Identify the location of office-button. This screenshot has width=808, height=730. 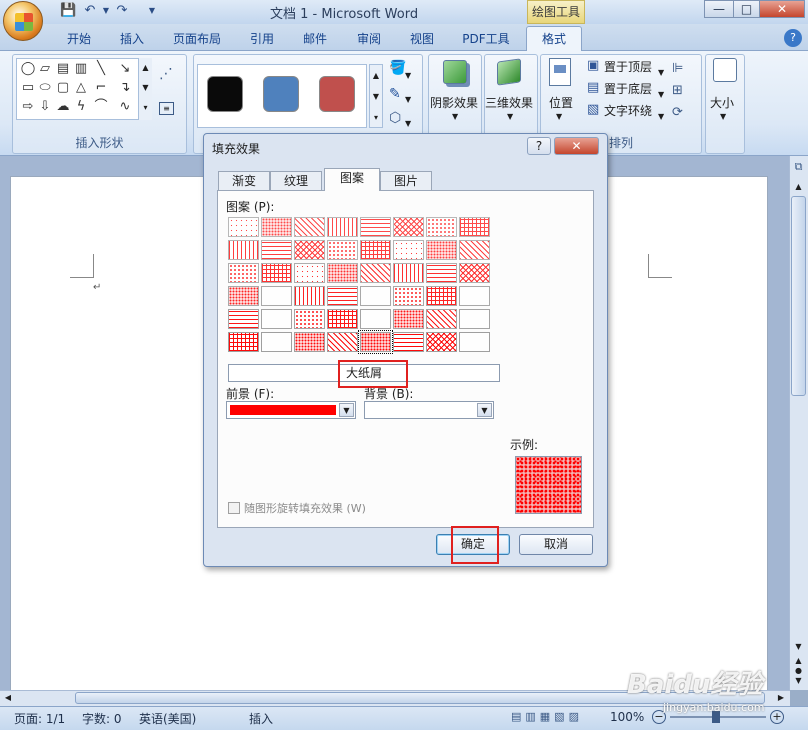
(23, 21).